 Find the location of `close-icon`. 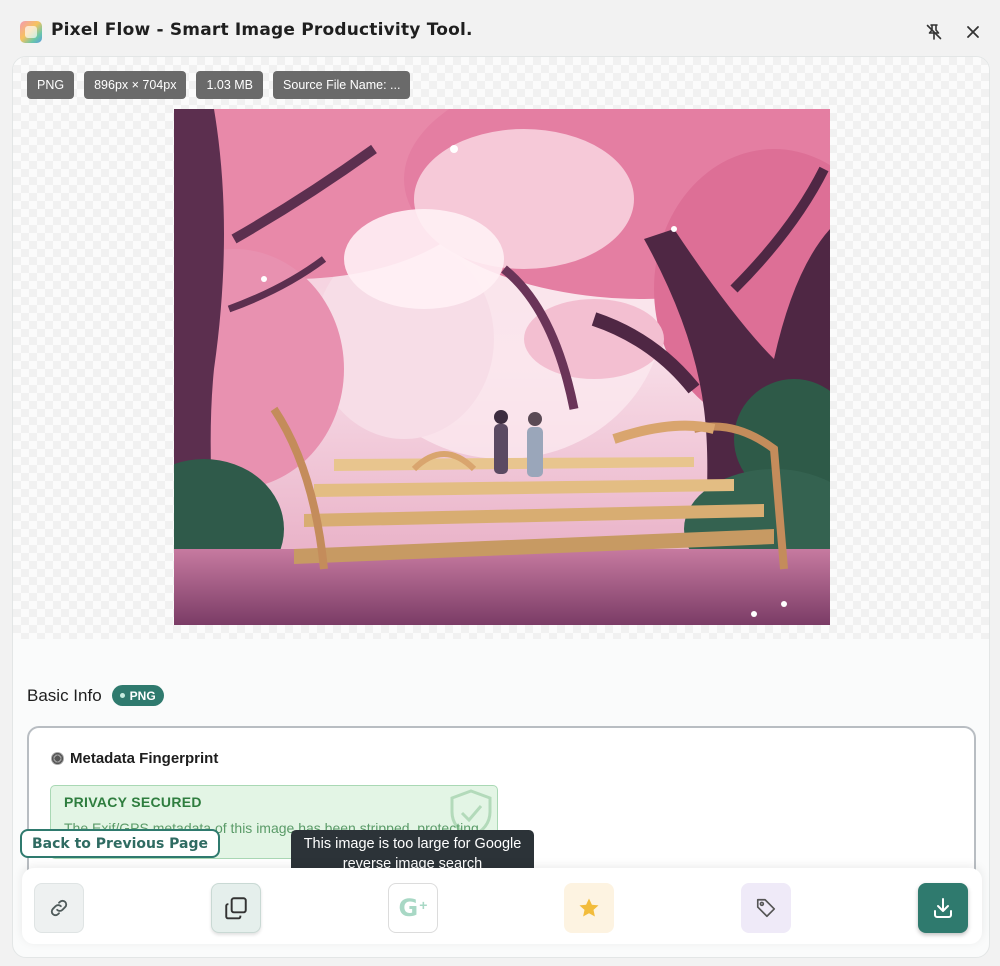

close-icon is located at coordinates (973, 32).